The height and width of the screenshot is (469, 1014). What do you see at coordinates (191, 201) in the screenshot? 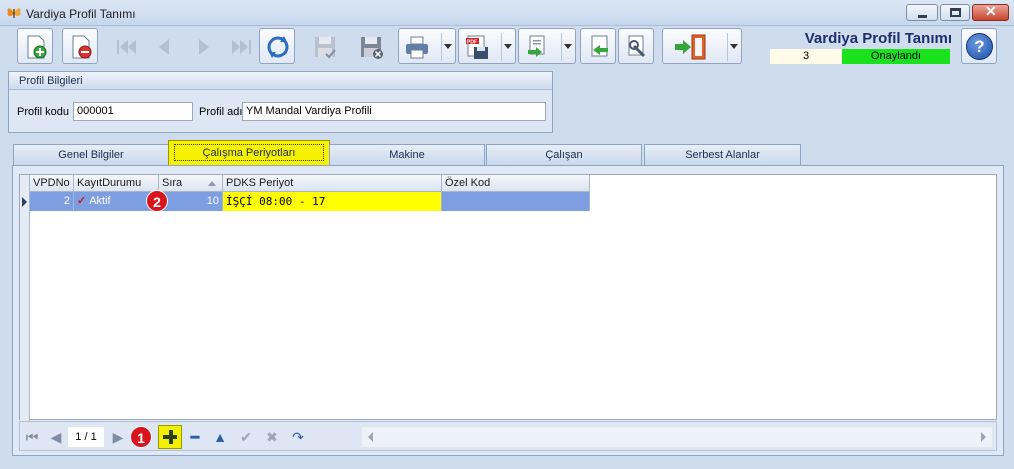
I see `cell-sira: 10` at bounding box center [191, 201].